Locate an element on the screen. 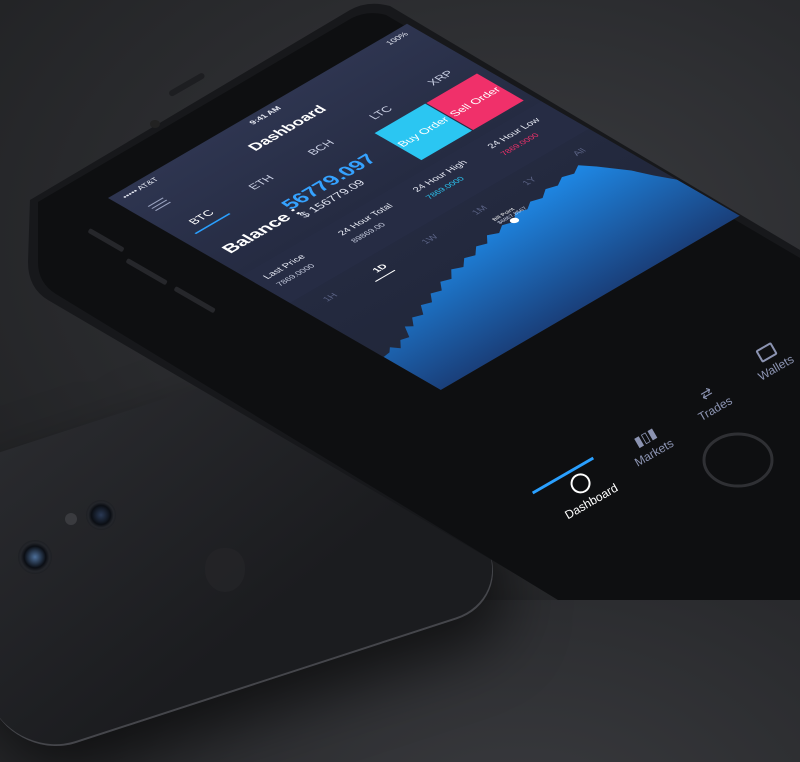  buy-order-label: Buy Order is located at coordinates (423, 131).